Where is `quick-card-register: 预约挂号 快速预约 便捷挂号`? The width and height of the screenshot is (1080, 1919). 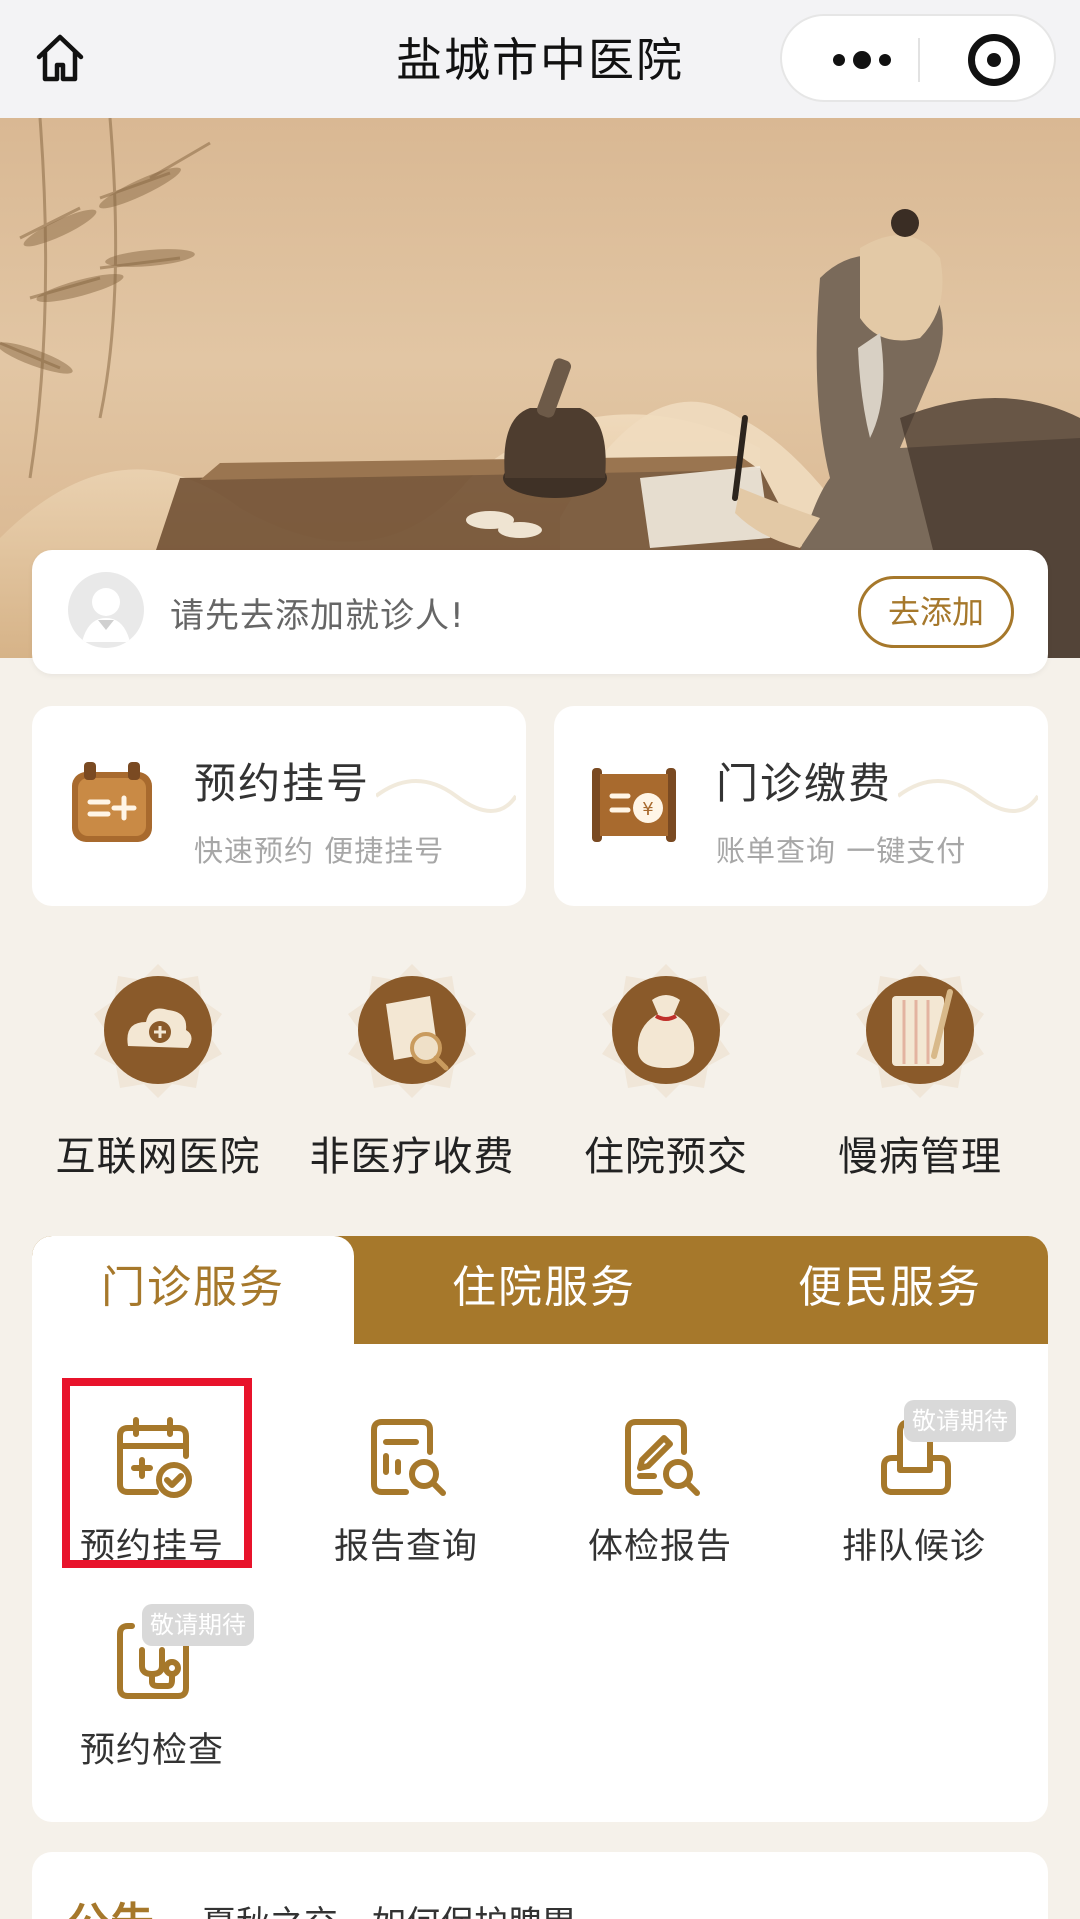
quick-card-register: 预约挂号 快速预约 便捷挂号 is located at coordinates (279, 806).